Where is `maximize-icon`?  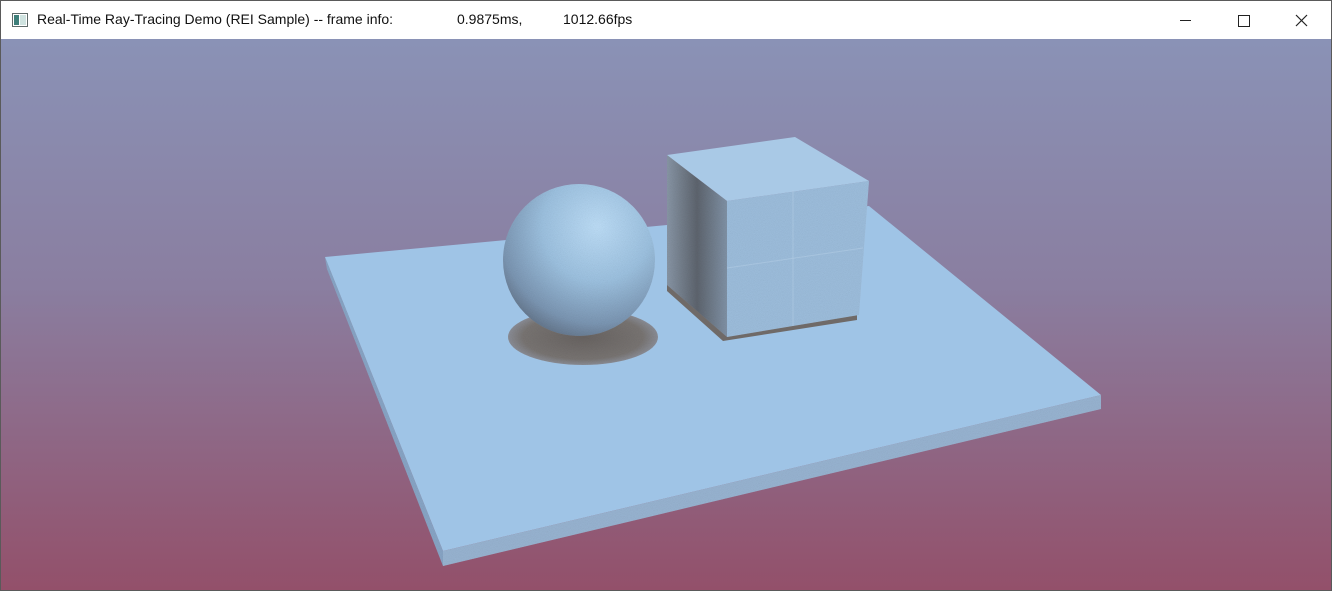
maximize-icon is located at coordinates (1244, 21).